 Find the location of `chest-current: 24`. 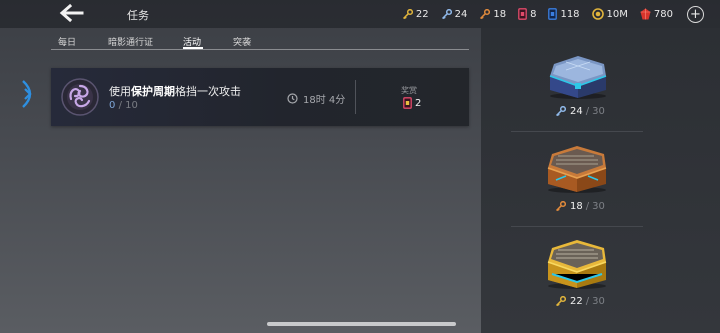

chest-current: 24 is located at coordinates (576, 111).